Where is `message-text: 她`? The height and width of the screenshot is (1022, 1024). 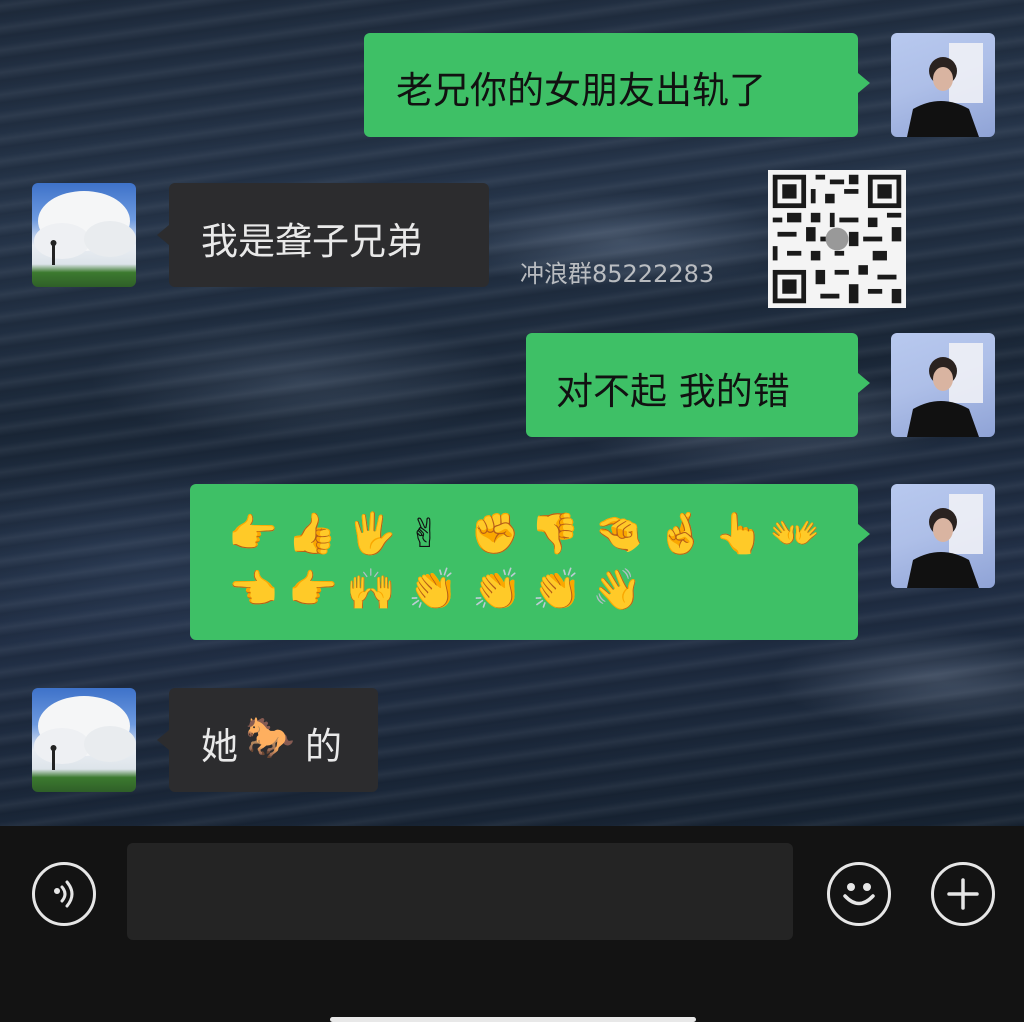
message-text: 她 is located at coordinates (219, 746).